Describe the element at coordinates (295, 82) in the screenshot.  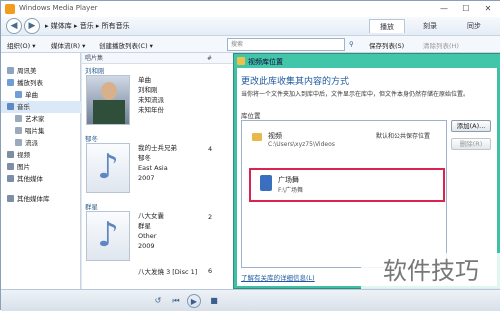
I see `dialog-heading: 更改此库收集其内容的方式` at that location.